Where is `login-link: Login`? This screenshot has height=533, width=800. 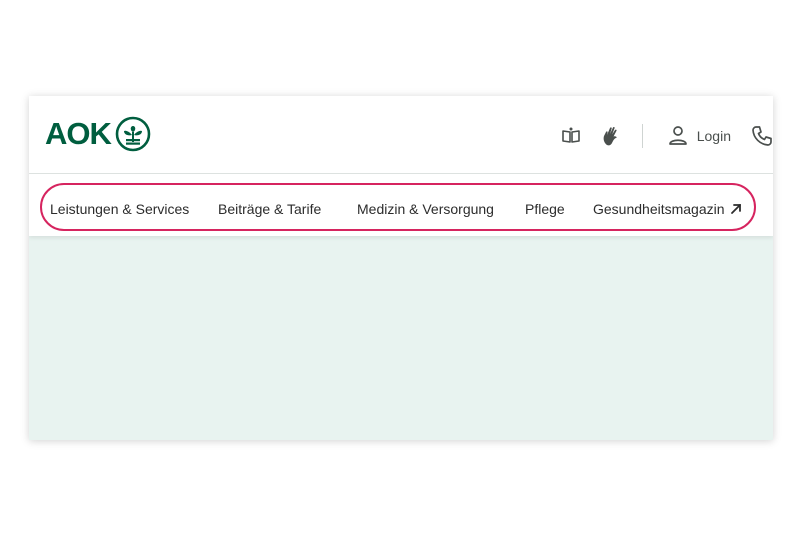
login-link: Login is located at coordinates (699, 136).